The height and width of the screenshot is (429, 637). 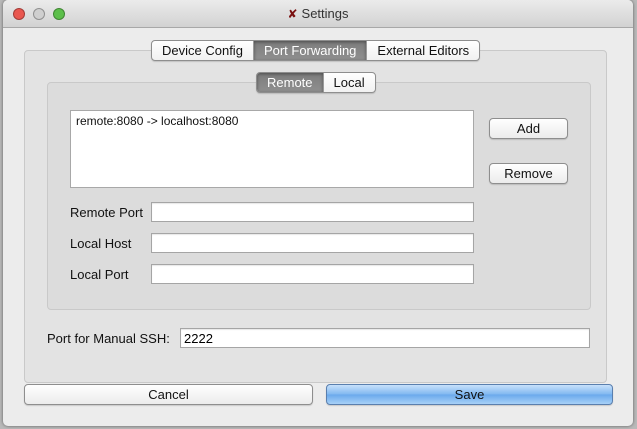 I want to click on add-button: Add, so click(x=528, y=128).